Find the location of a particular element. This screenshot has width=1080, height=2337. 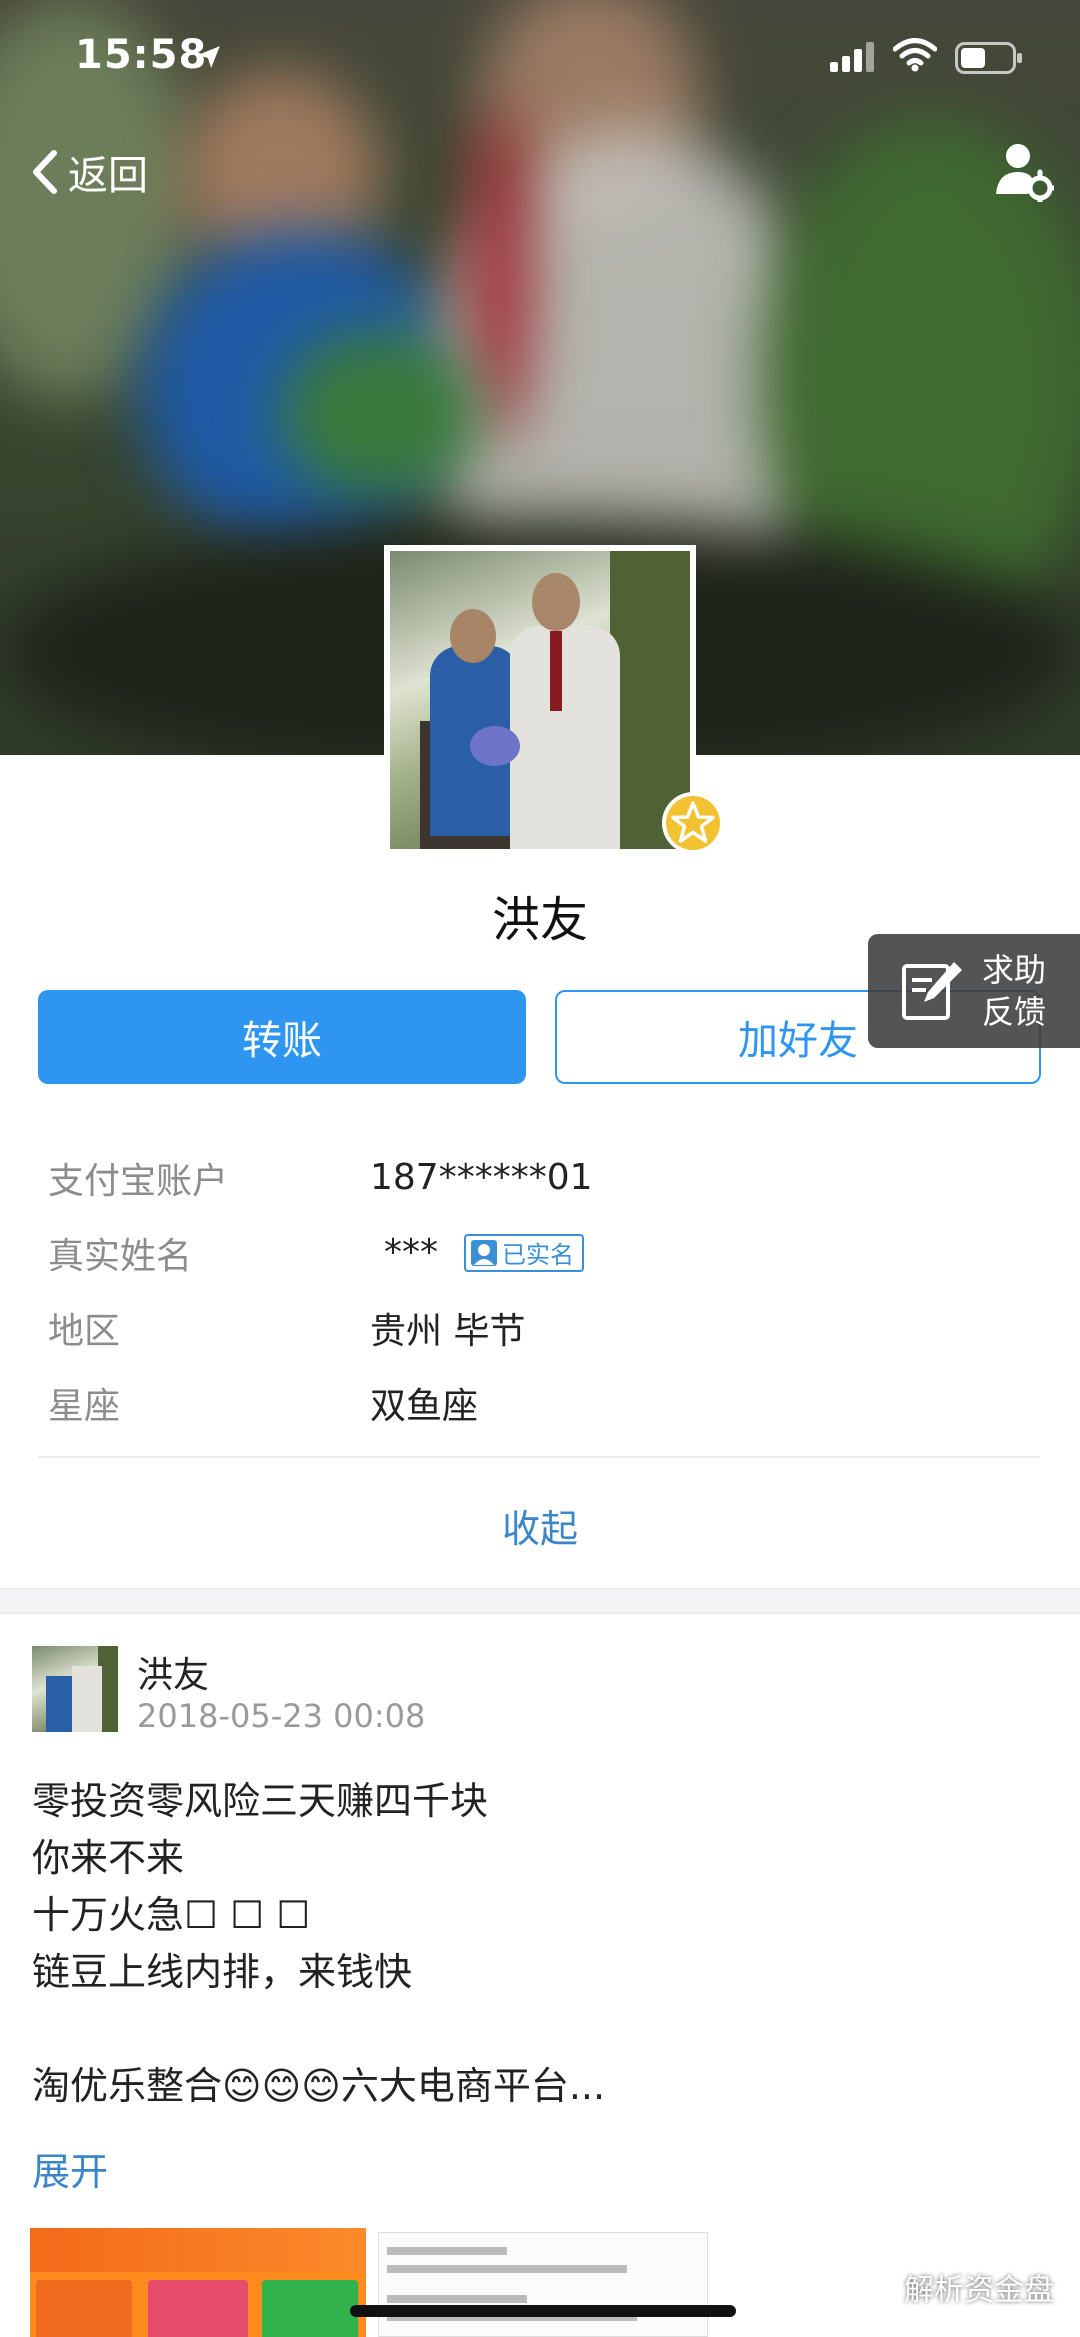

info-value: *** is located at coordinates (411, 1252).